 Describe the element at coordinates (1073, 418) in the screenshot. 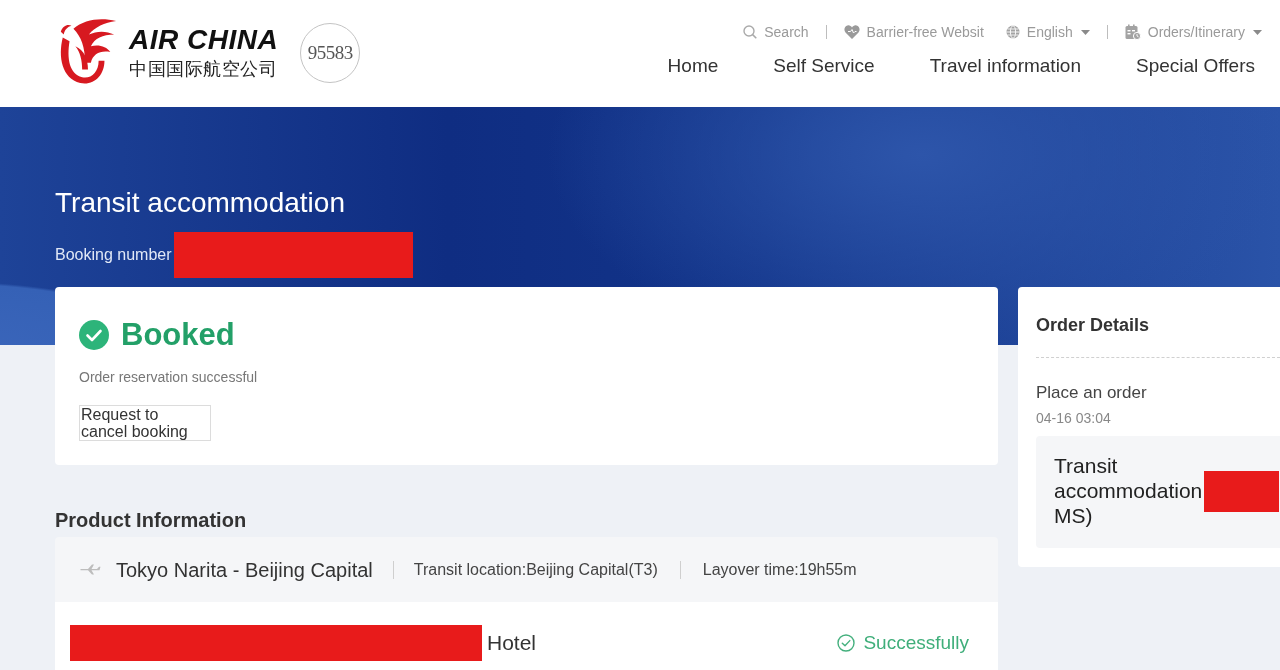

I see `order-step-time: 04-16 03:04` at that location.